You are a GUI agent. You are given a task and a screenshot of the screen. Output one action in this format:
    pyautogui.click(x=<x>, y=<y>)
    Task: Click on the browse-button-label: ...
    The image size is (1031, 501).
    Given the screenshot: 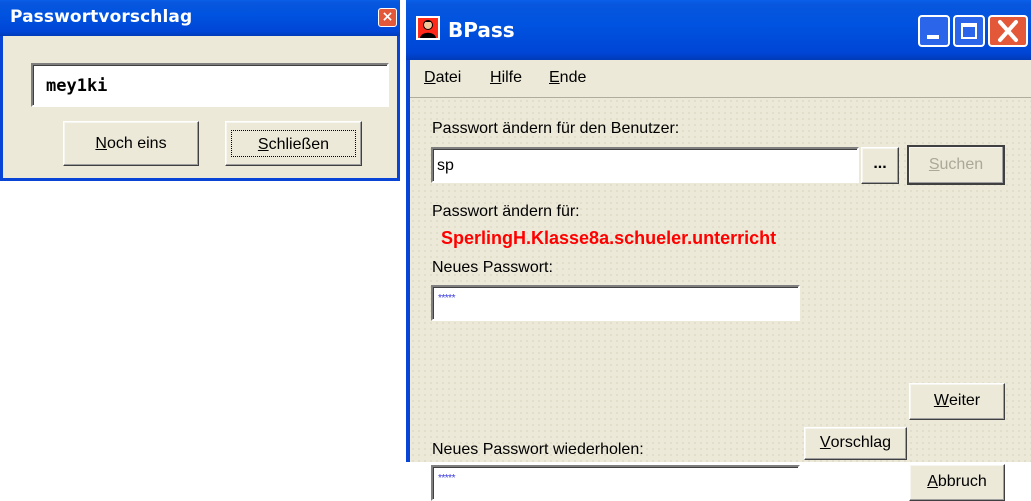 What is the action you would take?
    pyautogui.click(x=880, y=163)
    